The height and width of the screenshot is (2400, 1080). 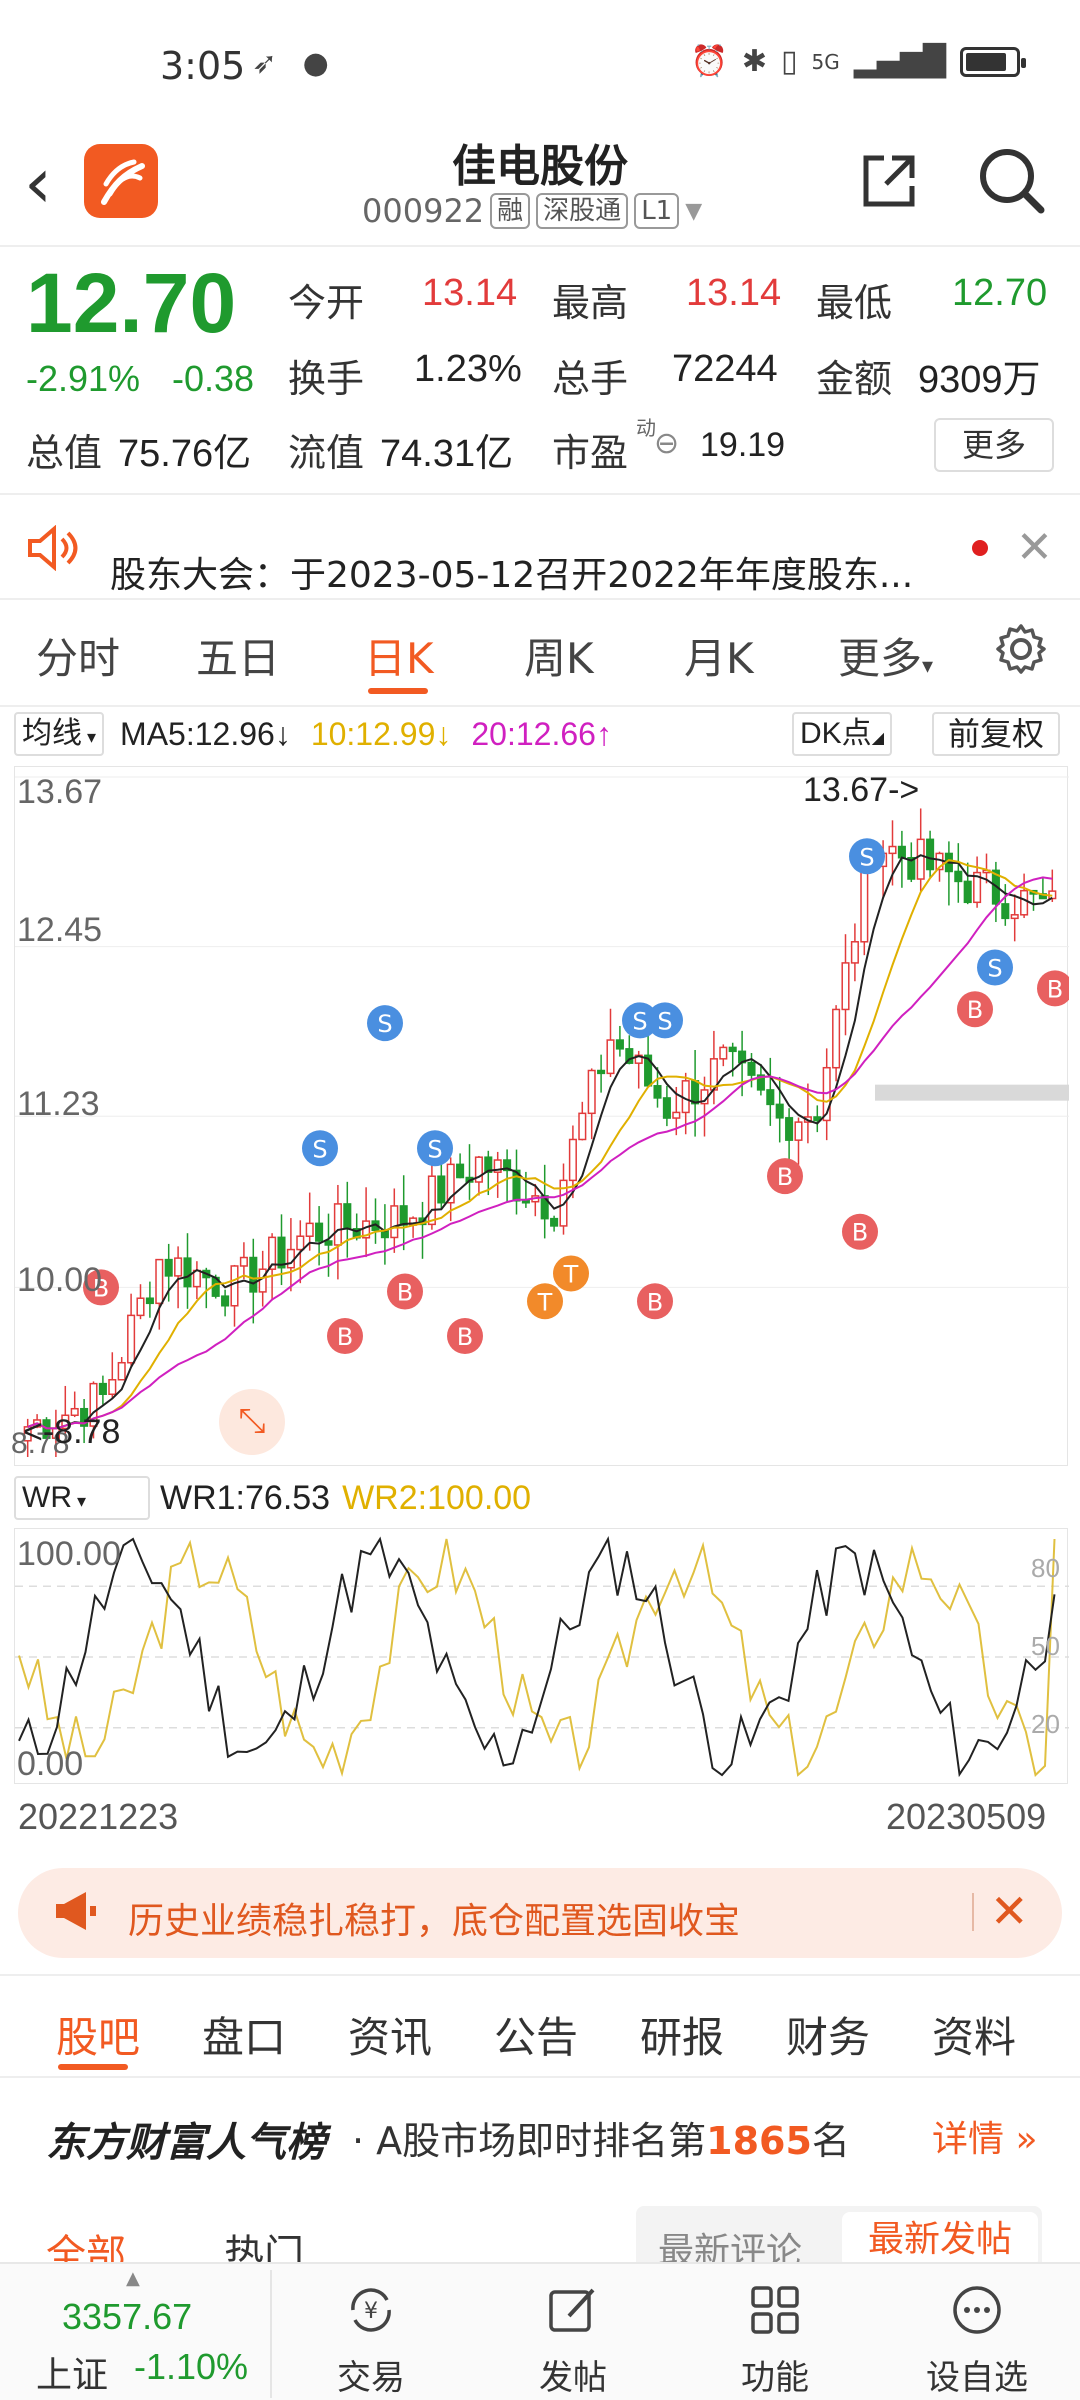 I want to click on notification-icons: ➶ ●, so click(x=294, y=63).